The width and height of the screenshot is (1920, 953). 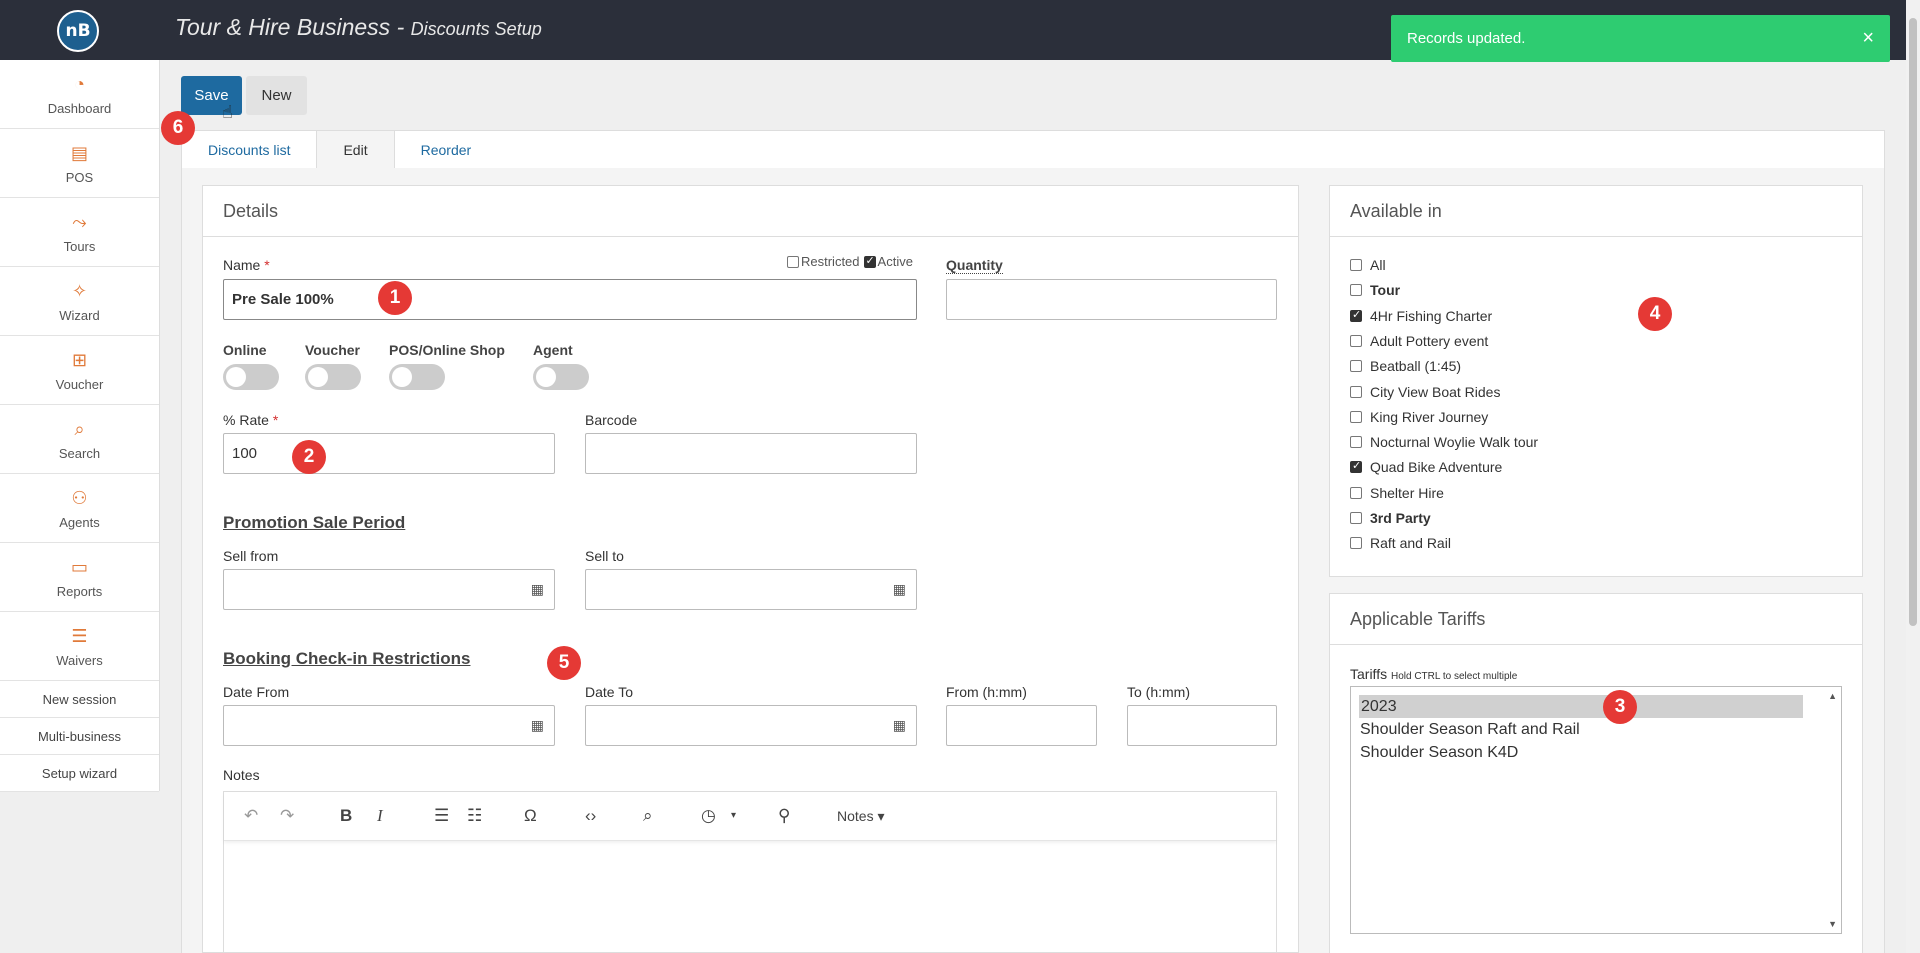 What do you see at coordinates (79, 646) in the screenshot?
I see `sidebar-item-waivers: ☰ Waivers` at bounding box center [79, 646].